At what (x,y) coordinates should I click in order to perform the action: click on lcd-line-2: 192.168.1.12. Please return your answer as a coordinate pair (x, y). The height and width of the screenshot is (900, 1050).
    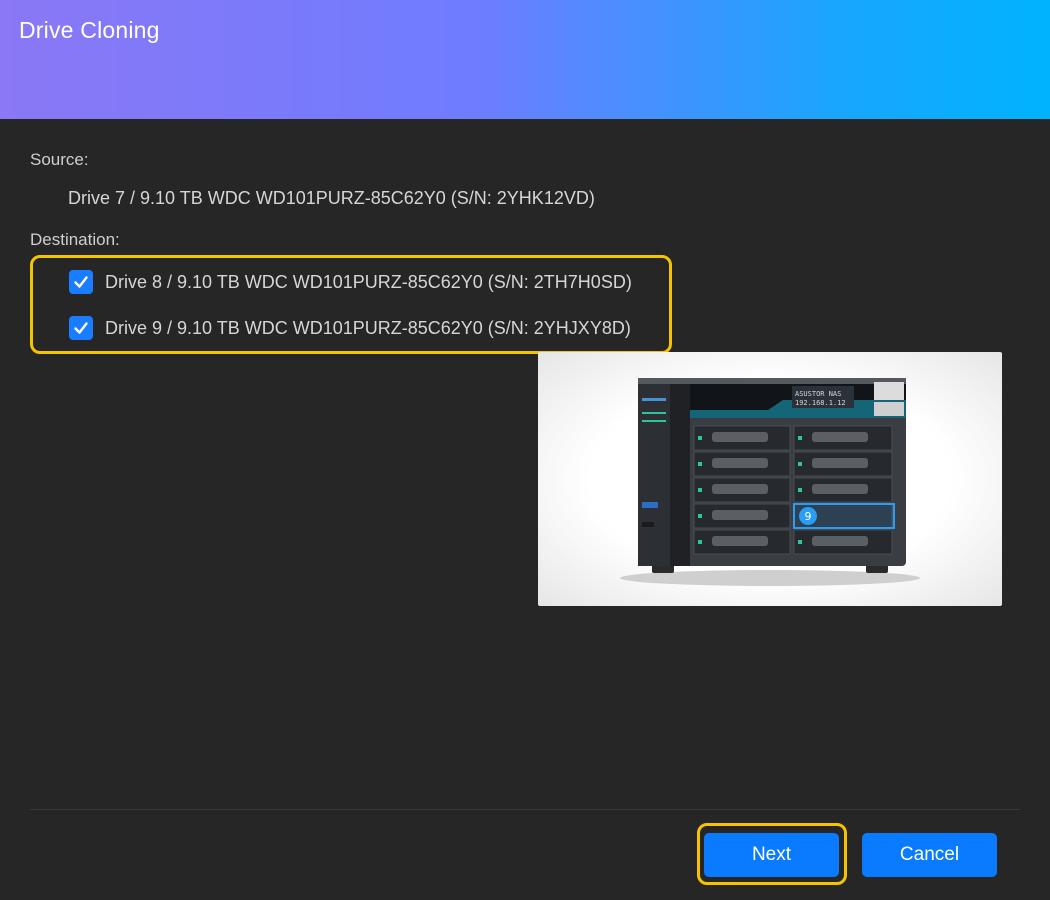
    Looking at the image, I should click on (820, 403).